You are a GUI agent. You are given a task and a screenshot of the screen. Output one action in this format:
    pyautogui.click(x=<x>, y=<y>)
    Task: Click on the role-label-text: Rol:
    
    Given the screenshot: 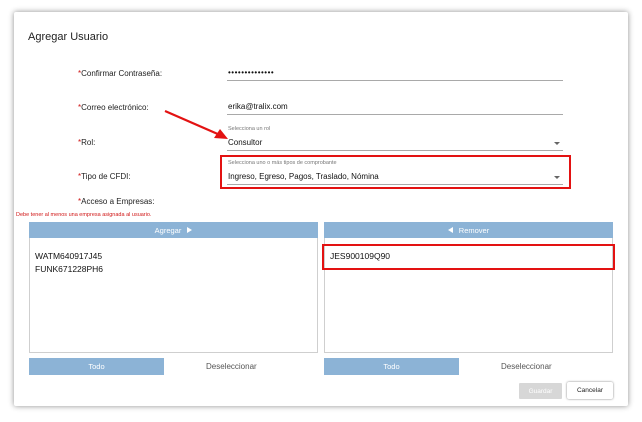 What is the action you would take?
    pyautogui.click(x=88, y=142)
    